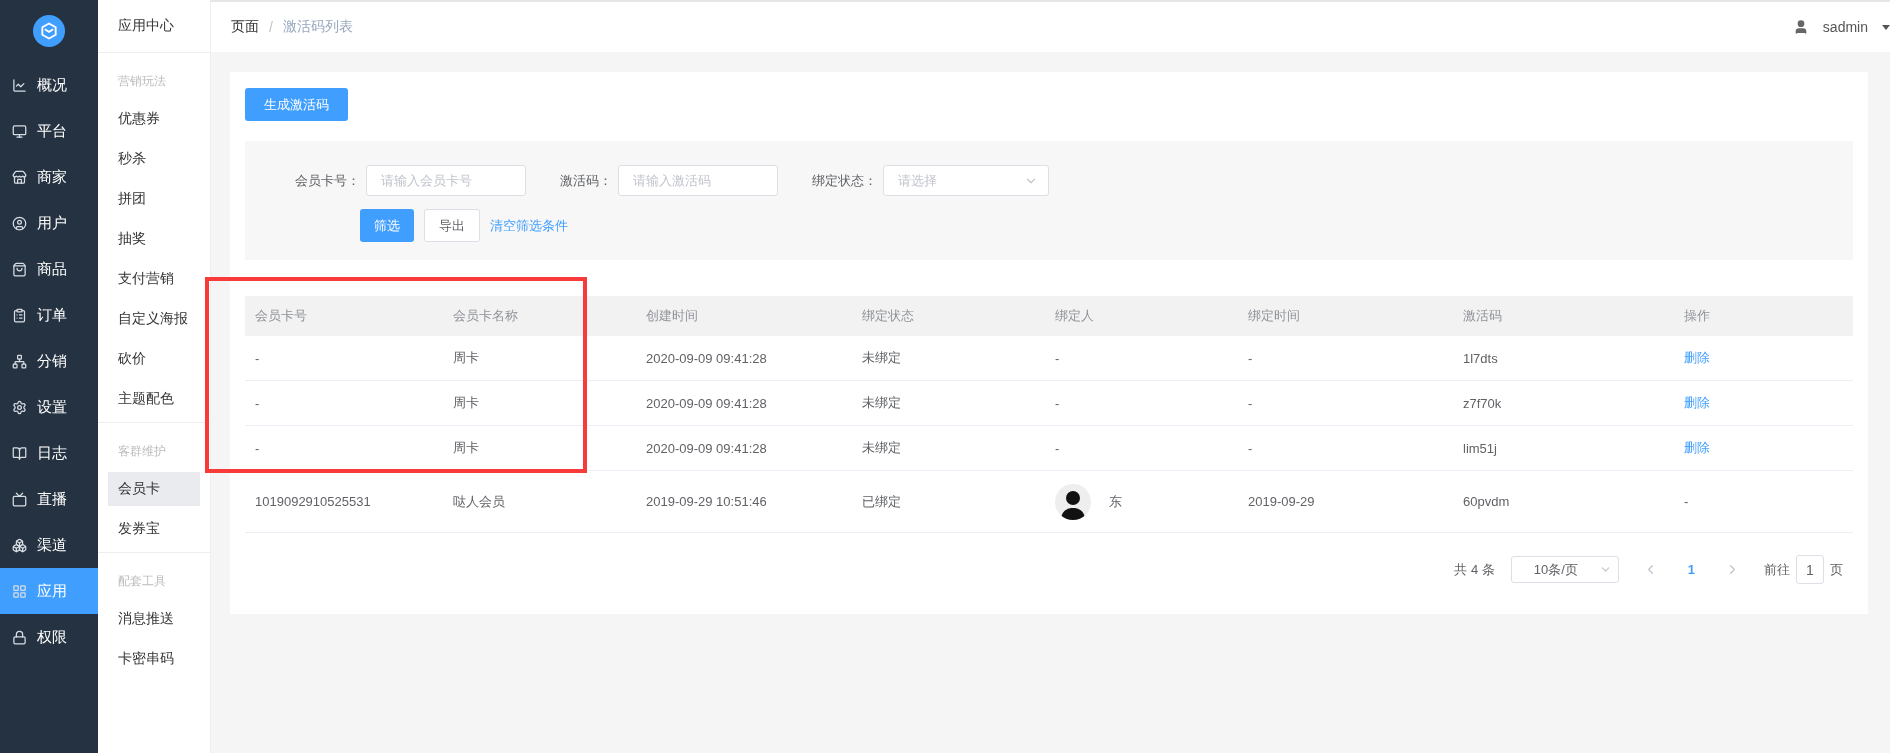 The height and width of the screenshot is (753, 1890). I want to click on export-button: 导出, so click(452, 225).